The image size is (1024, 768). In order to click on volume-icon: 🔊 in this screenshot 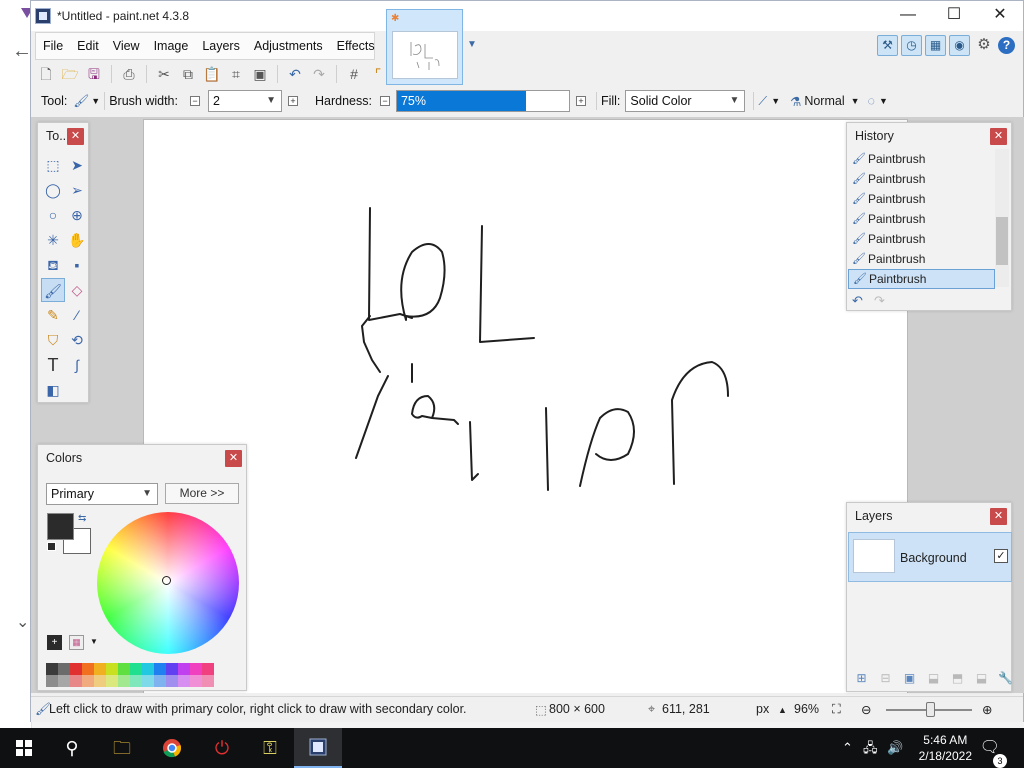, I will do `click(895, 748)`.